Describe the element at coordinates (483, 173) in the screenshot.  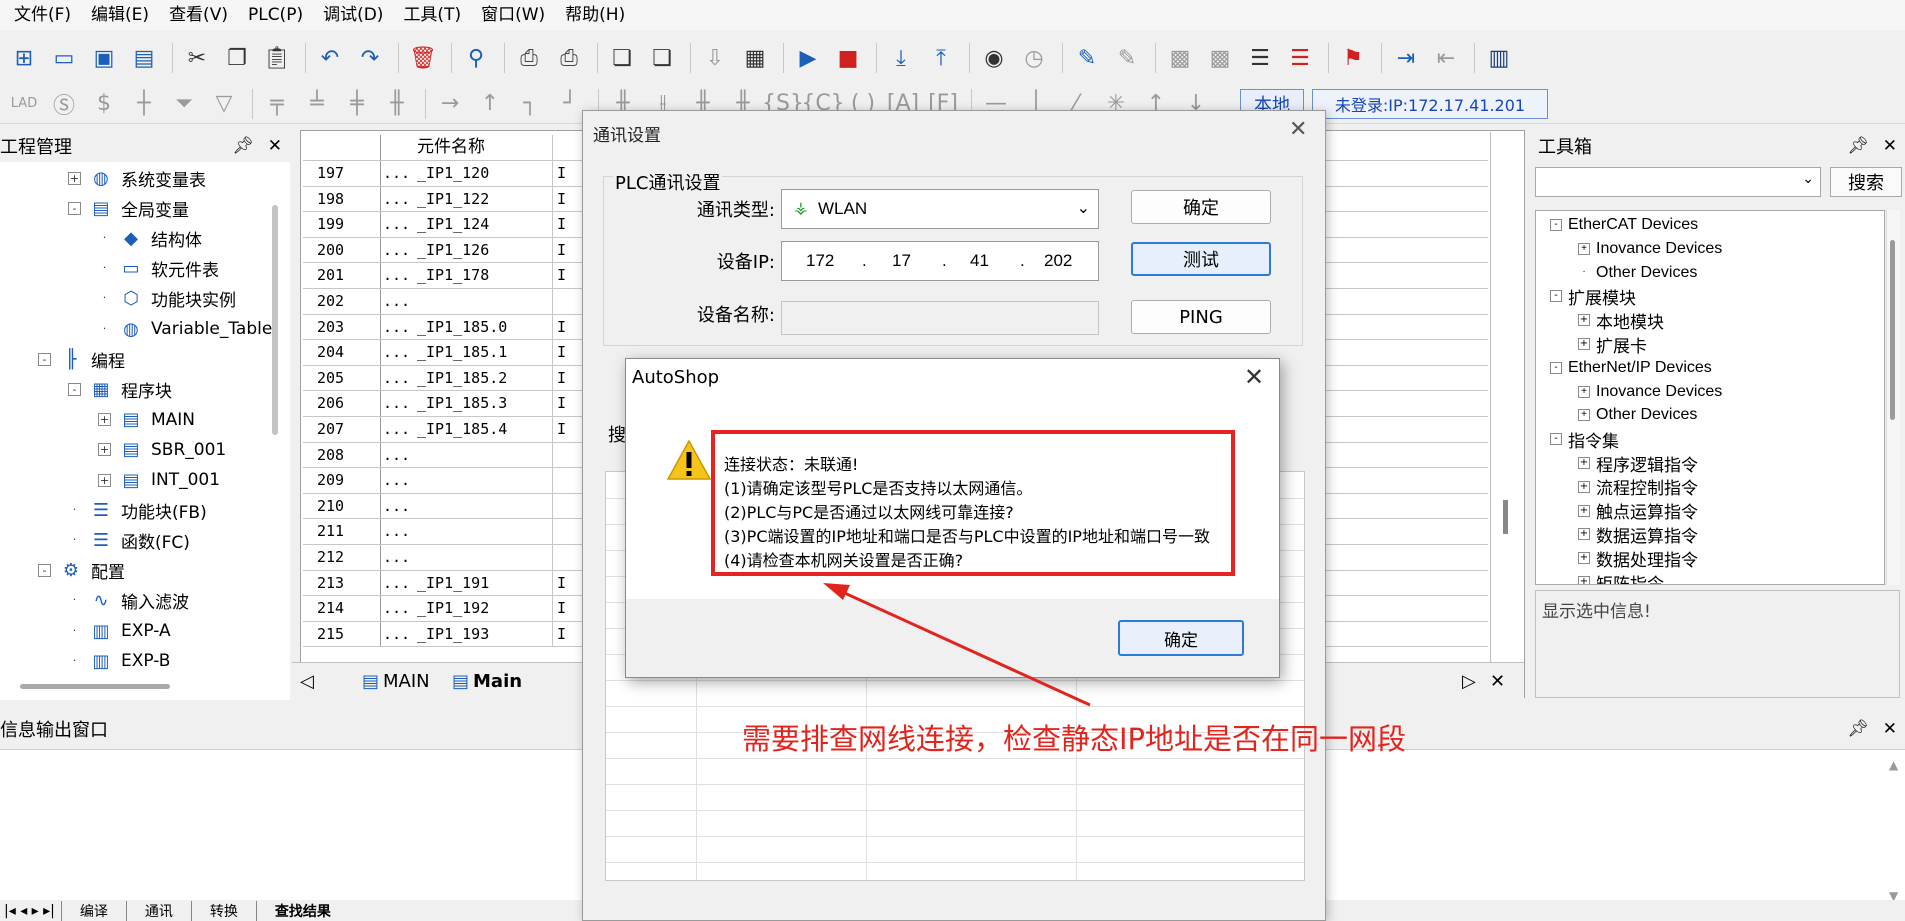
I see `element-name-cell: _IP1_120` at that location.